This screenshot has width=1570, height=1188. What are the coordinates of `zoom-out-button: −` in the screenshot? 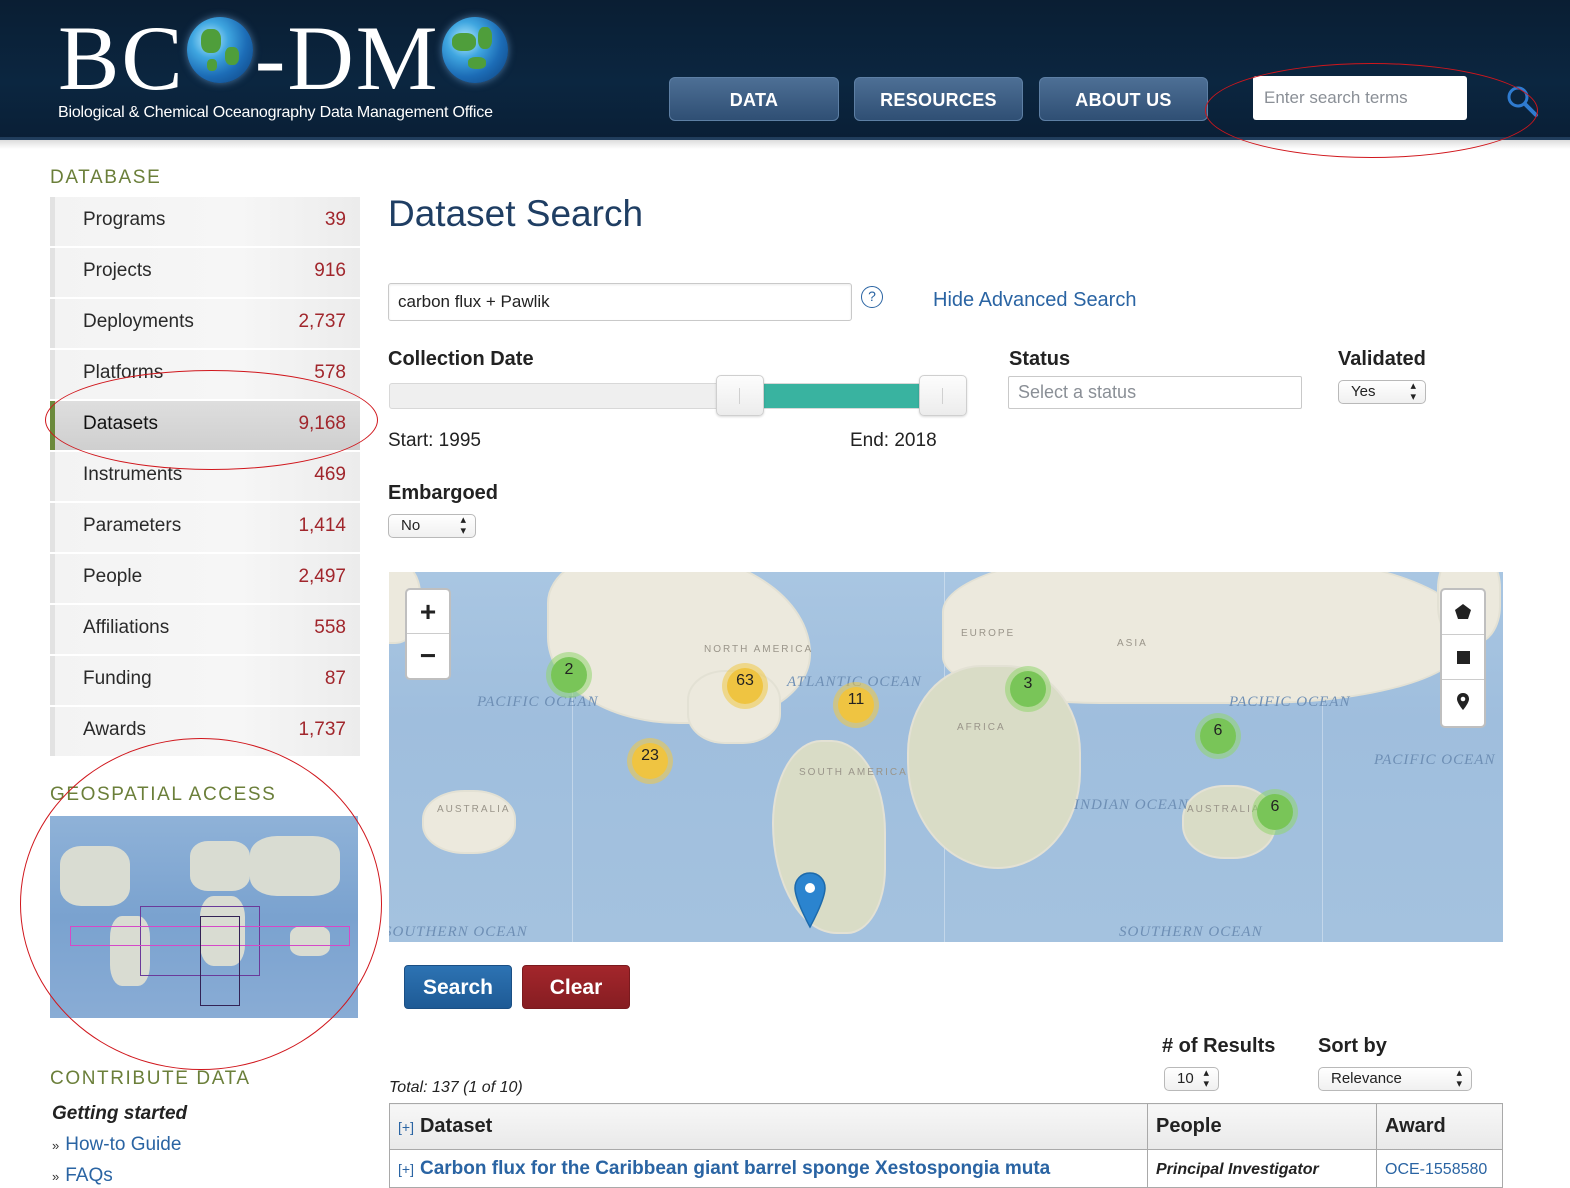 It's located at (428, 656).